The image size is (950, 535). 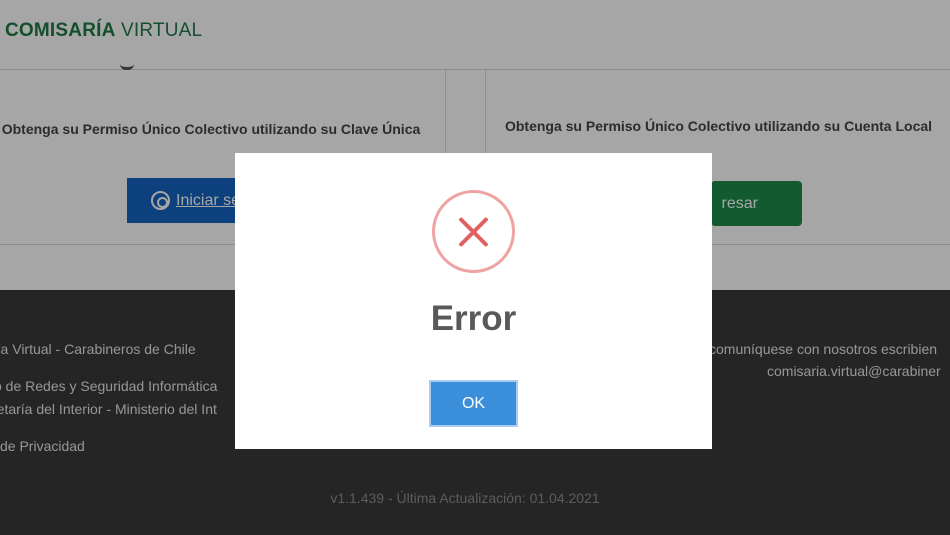 I want to click on ok-button: OK, so click(x=473, y=403).